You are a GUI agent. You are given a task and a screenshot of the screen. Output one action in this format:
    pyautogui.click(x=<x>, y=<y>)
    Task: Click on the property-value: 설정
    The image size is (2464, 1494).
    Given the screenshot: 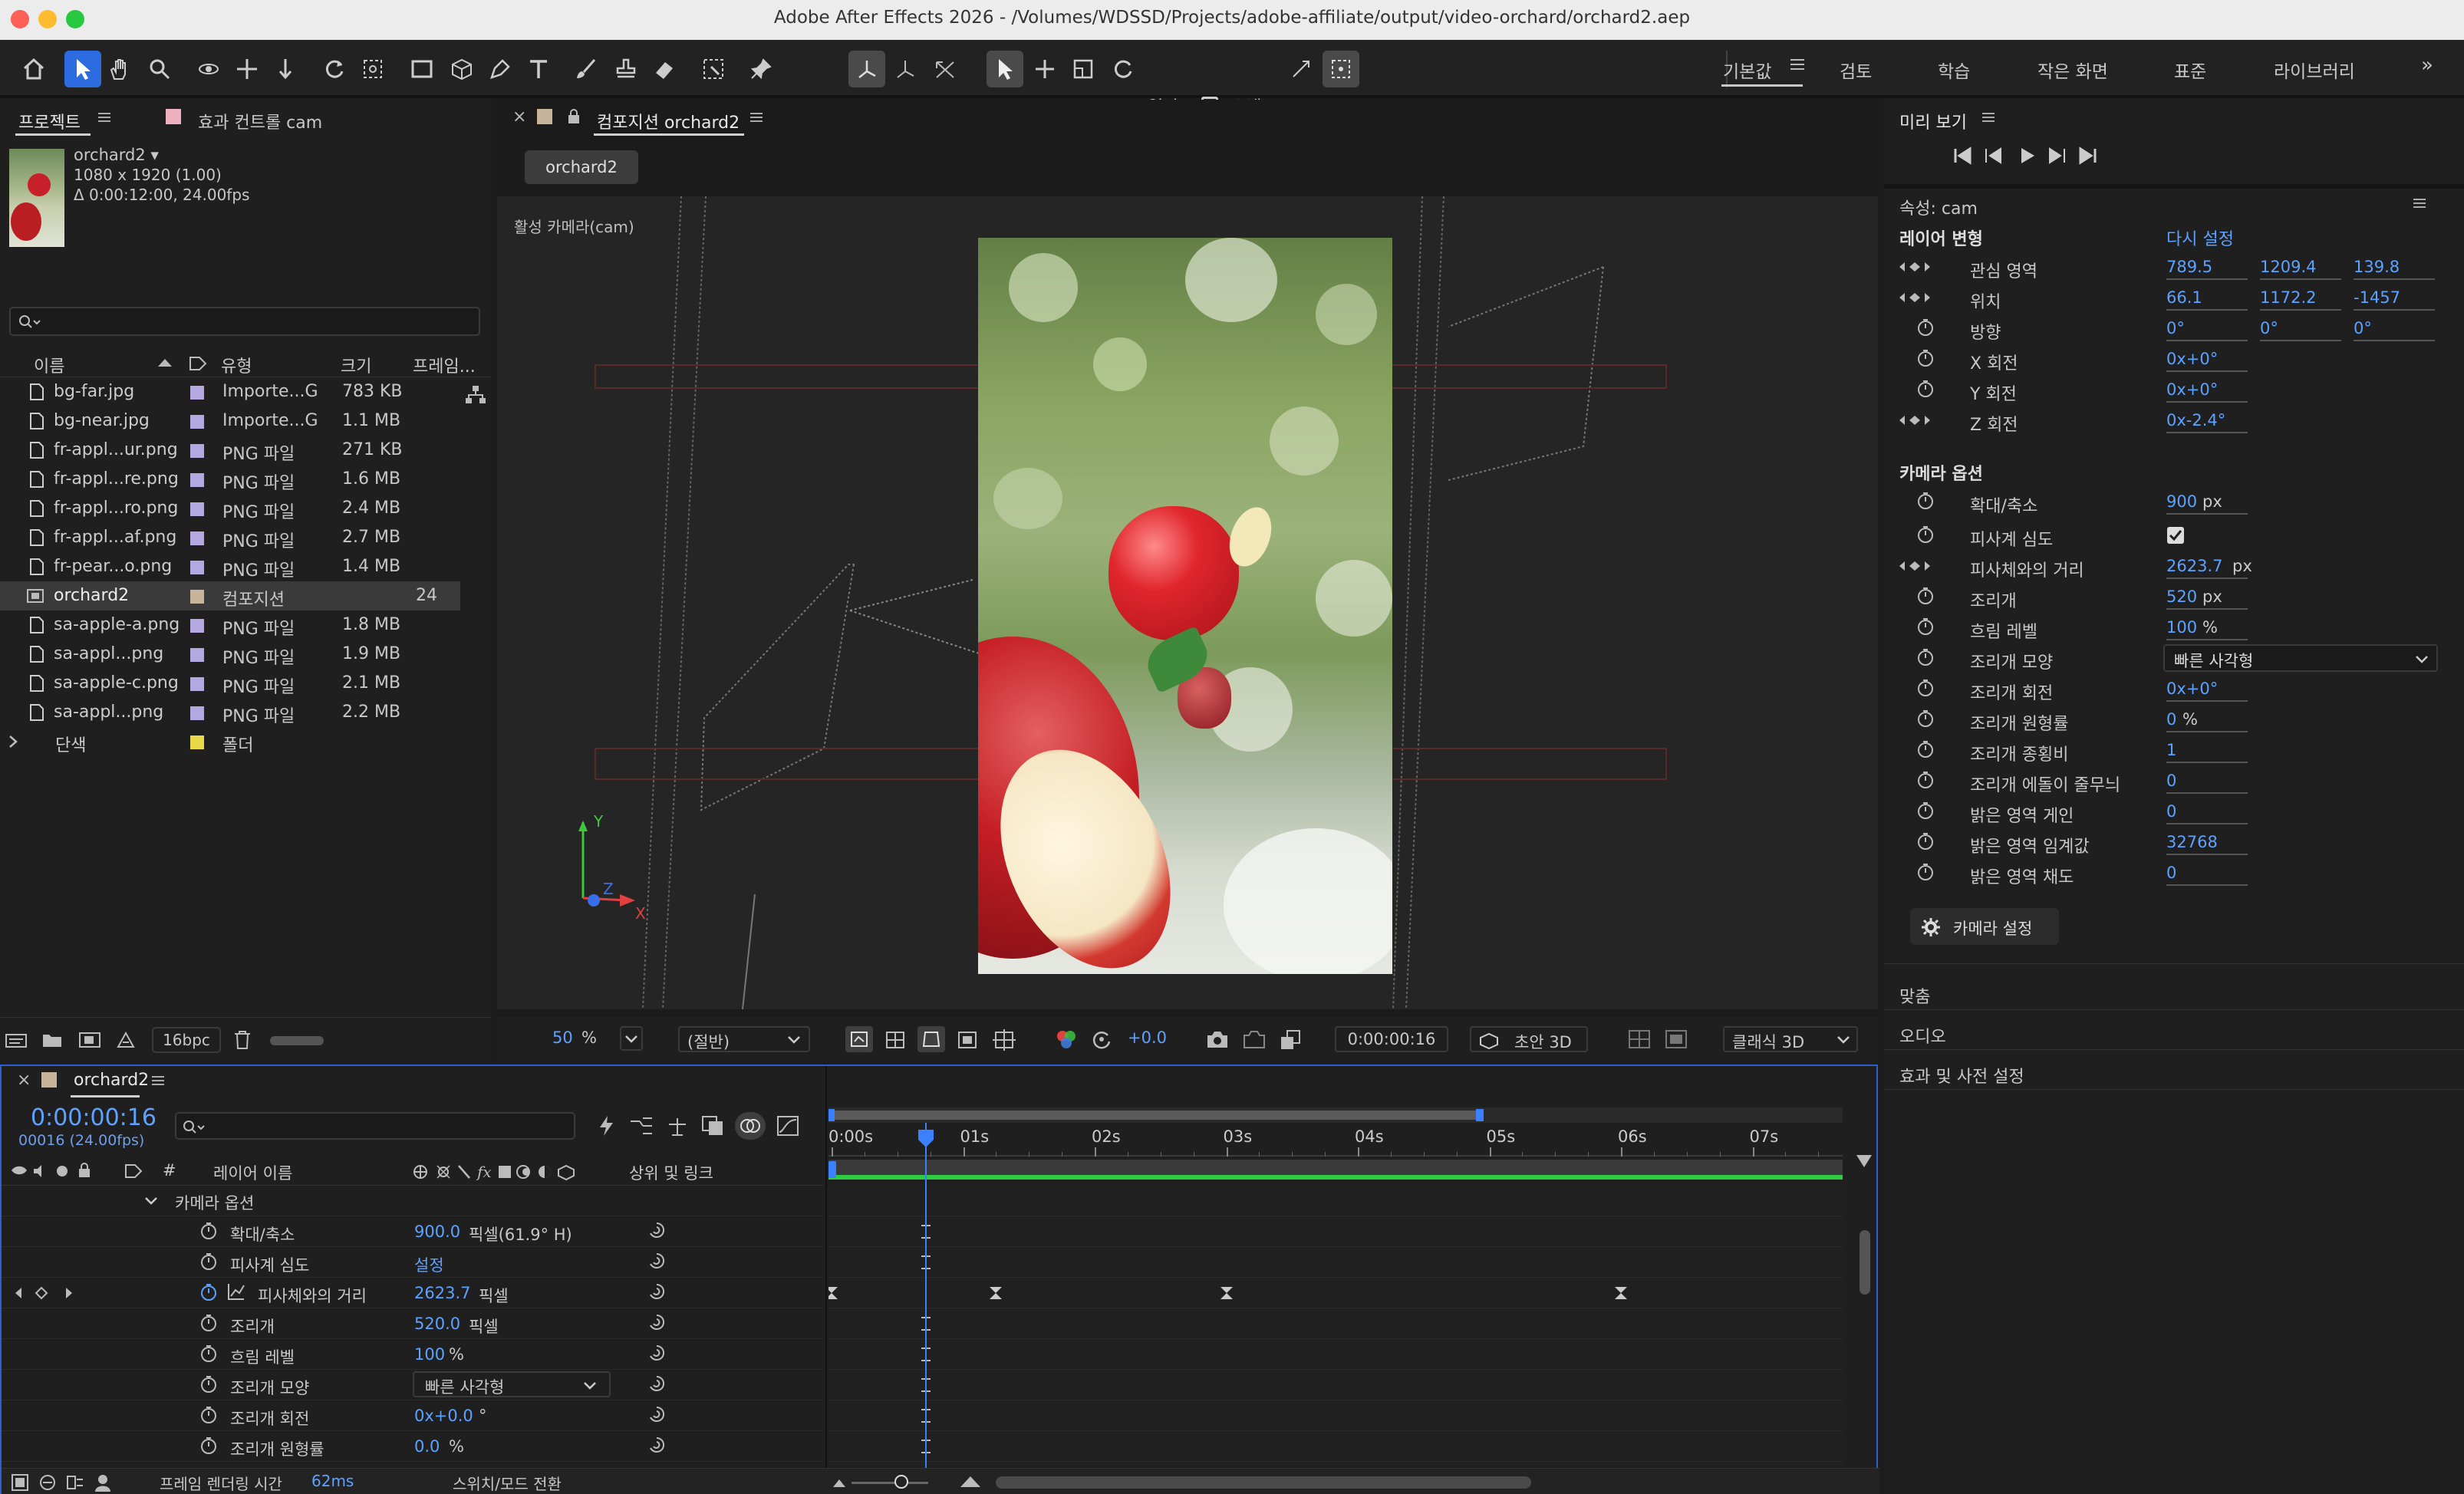 What is the action you would take?
    pyautogui.click(x=429, y=1264)
    